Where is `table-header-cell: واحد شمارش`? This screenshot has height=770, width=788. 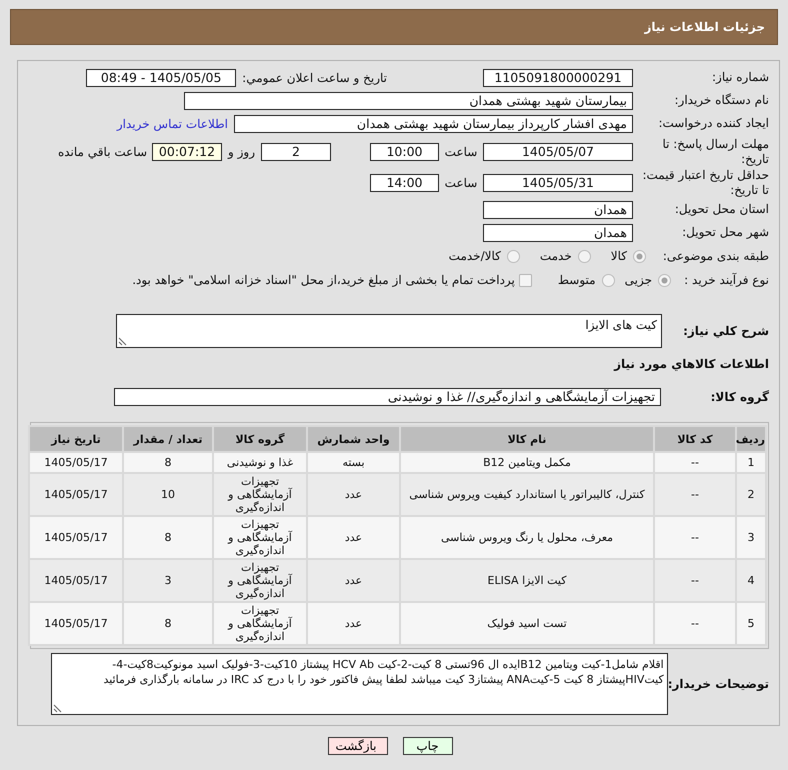 table-header-cell: واحد شمارش is located at coordinates (353, 439).